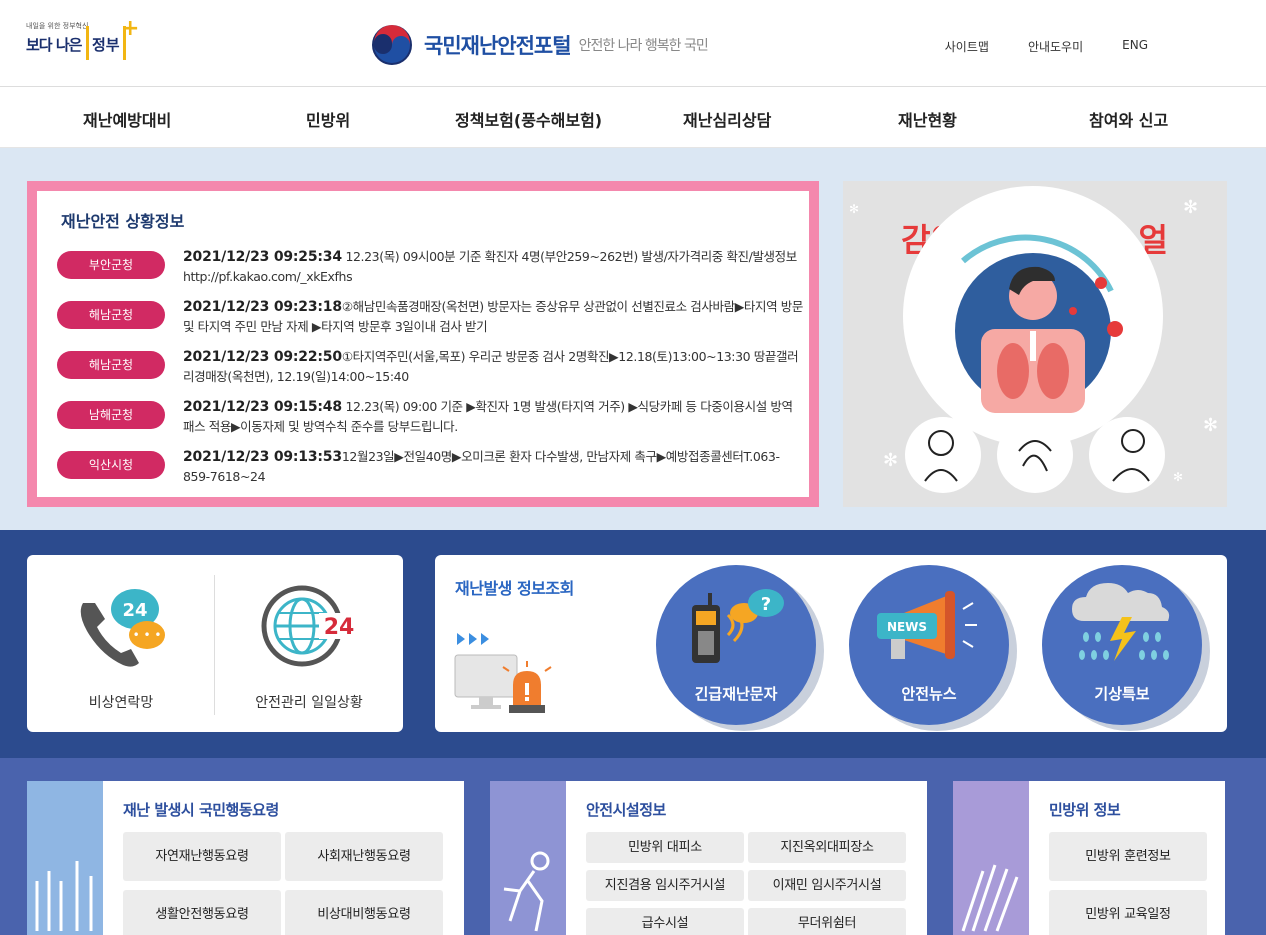  I want to click on situation-datetime: 2021/12/23 09:23:18, so click(262, 307).